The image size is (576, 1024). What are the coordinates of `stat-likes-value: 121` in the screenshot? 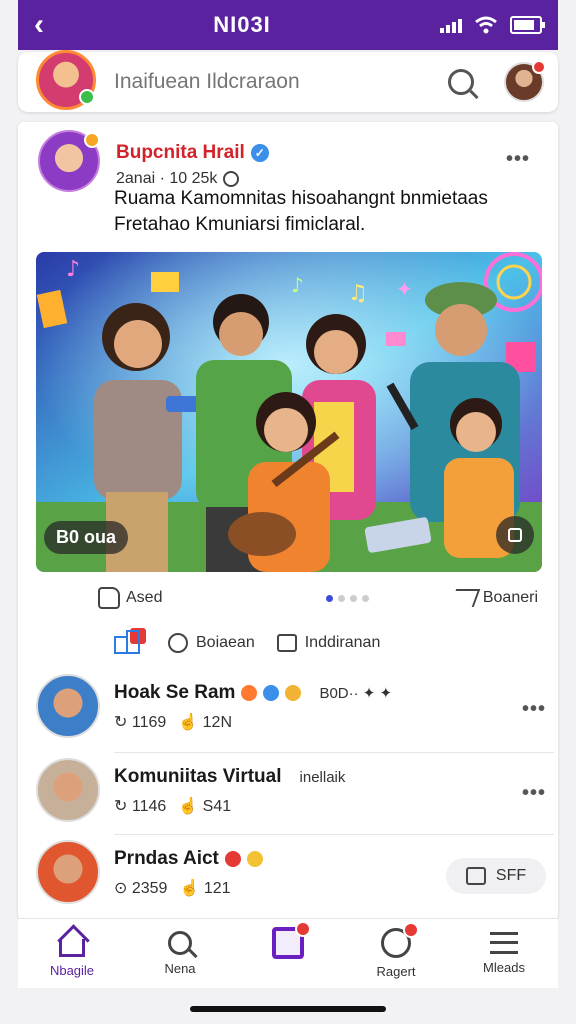 It's located at (217, 888).